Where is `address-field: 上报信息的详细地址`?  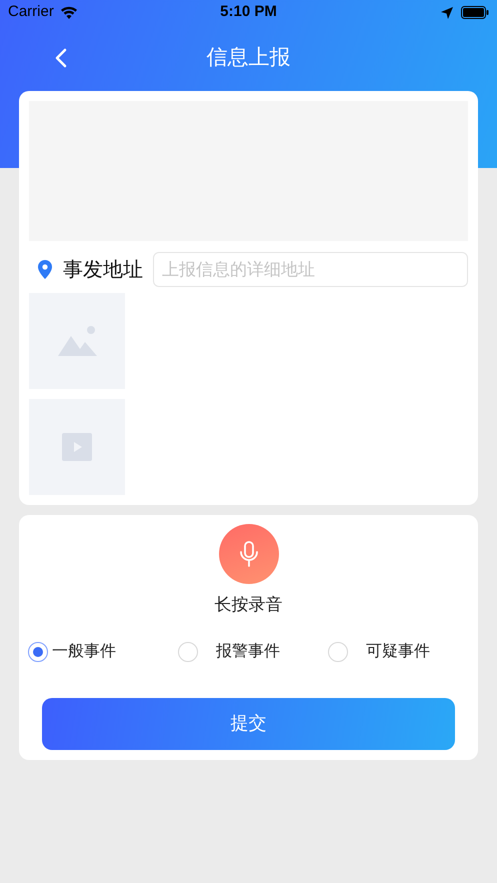
address-field: 上报信息的详细地址 is located at coordinates (310, 269).